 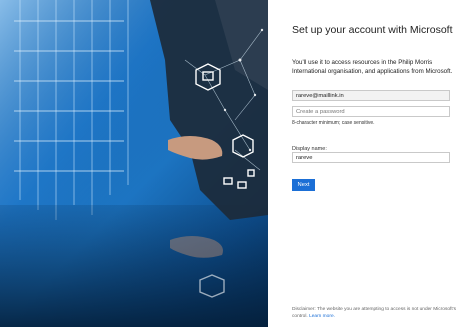 What do you see at coordinates (322, 316) in the screenshot?
I see `learn-more-link: Learn more.` at bounding box center [322, 316].